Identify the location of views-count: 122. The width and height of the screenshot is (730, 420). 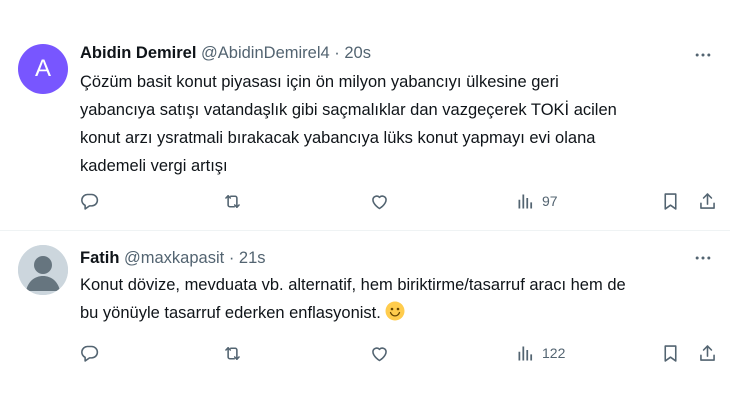
(554, 353).